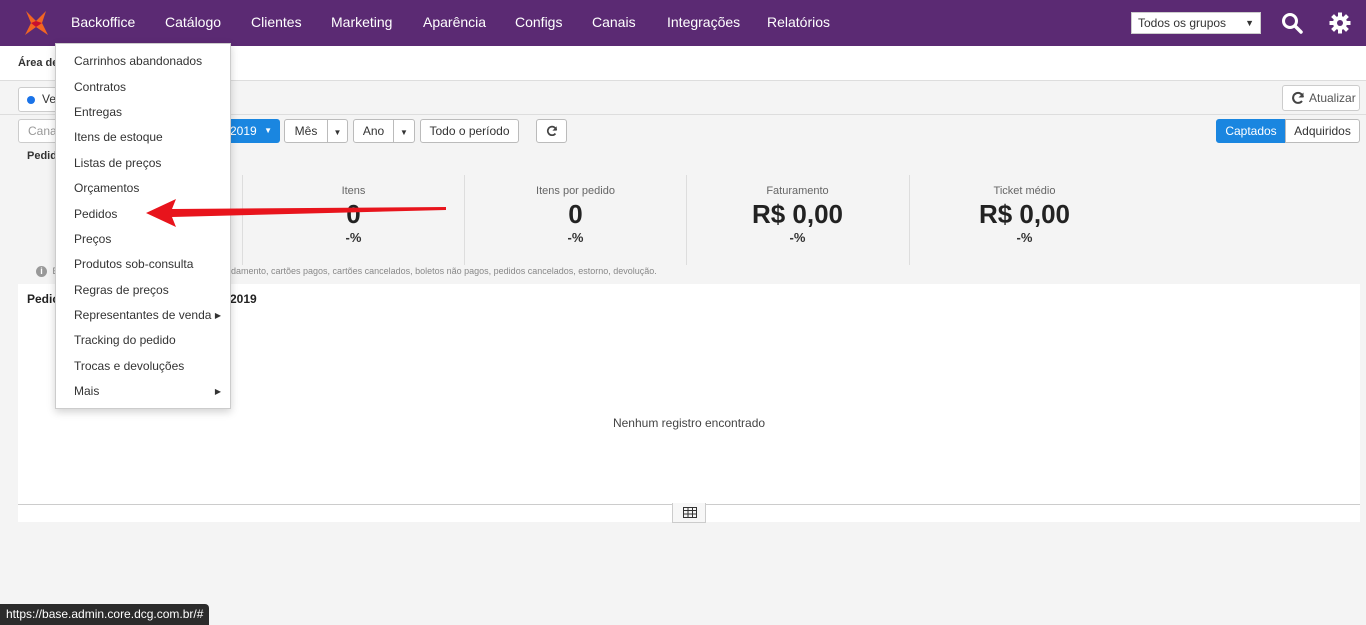 The width and height of the screenshot is (1366, 625). What do you see at coordinates (575, 214) in the screenshot?
I see `metric-value: 0` at bounding box center [575, 214].